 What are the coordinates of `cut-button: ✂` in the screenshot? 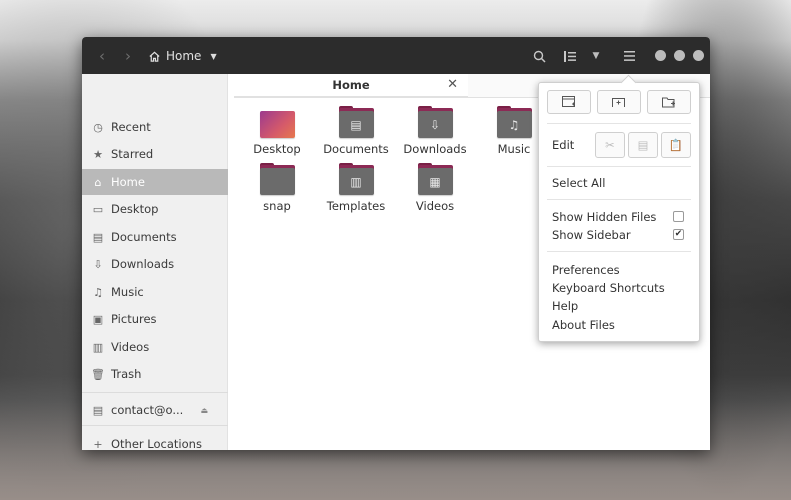 It's located at (610, 145).